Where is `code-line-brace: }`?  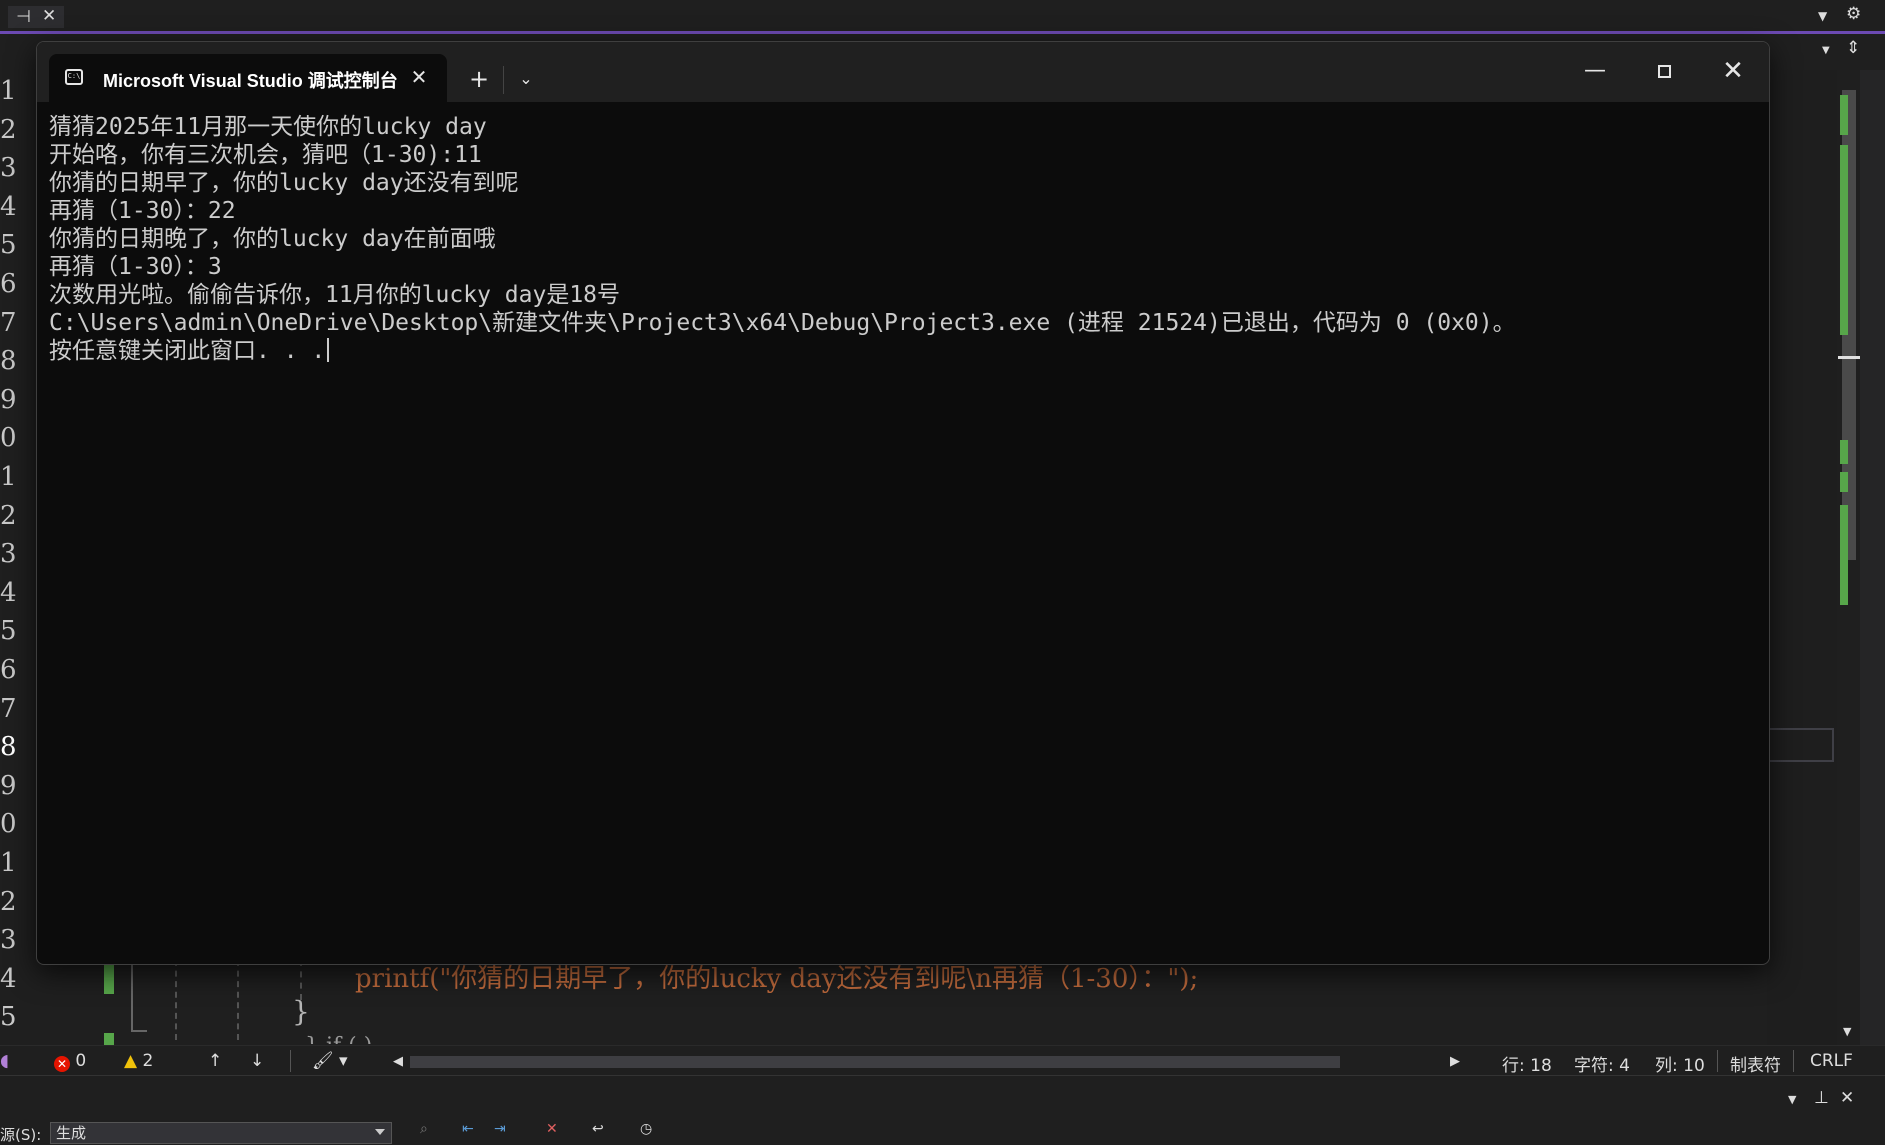 code-line-brace: } is located at coordinates (301, 1011).